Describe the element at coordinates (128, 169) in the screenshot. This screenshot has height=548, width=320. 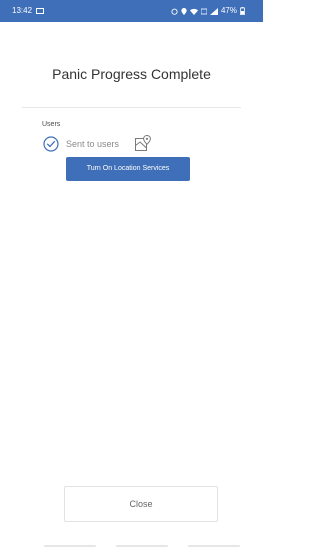
I see `turn-on-location-button: Turn On Location Services` at that location.